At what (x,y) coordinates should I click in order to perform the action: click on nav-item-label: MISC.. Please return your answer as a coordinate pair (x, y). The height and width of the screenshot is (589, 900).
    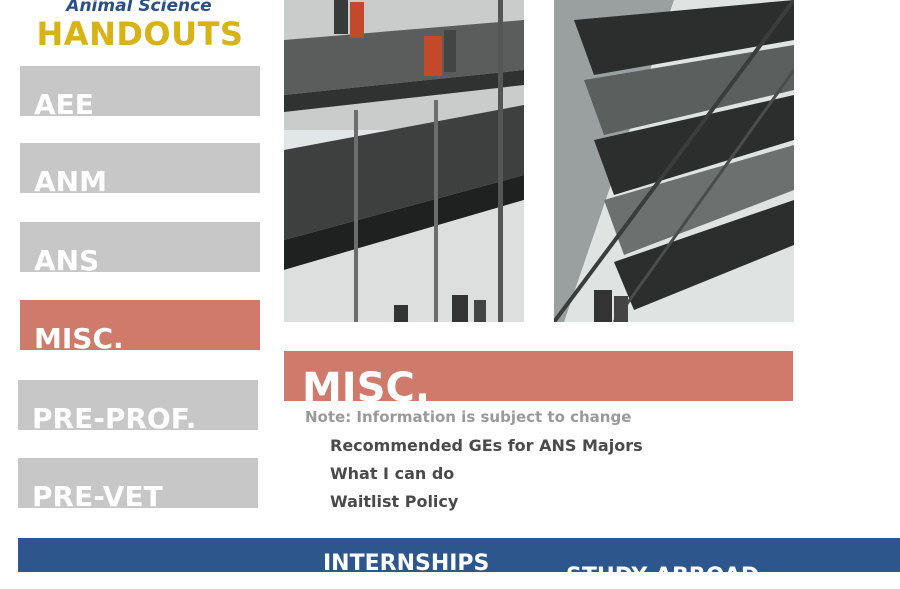
    Looking at the image, I should click on (79, 338).